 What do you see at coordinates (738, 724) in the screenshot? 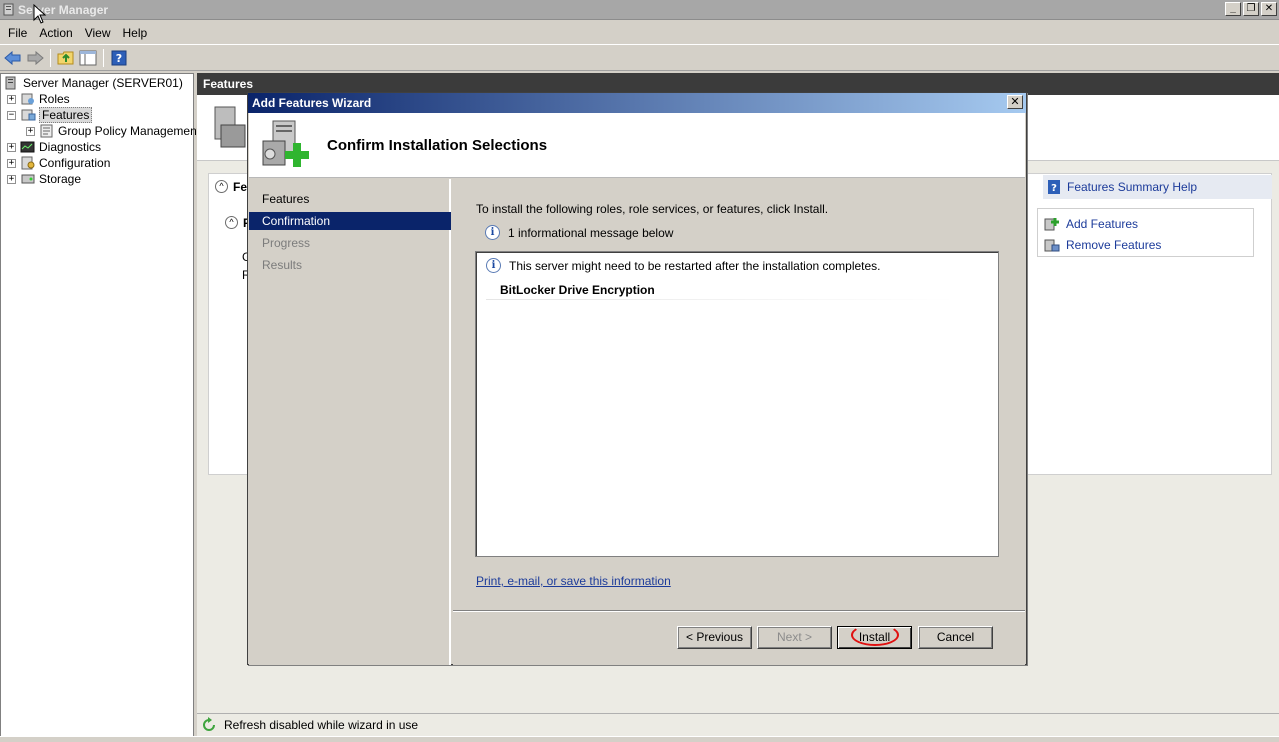
I see `status-bar: Refresh disabled while wizard in use` at bounding box center [738, 724].